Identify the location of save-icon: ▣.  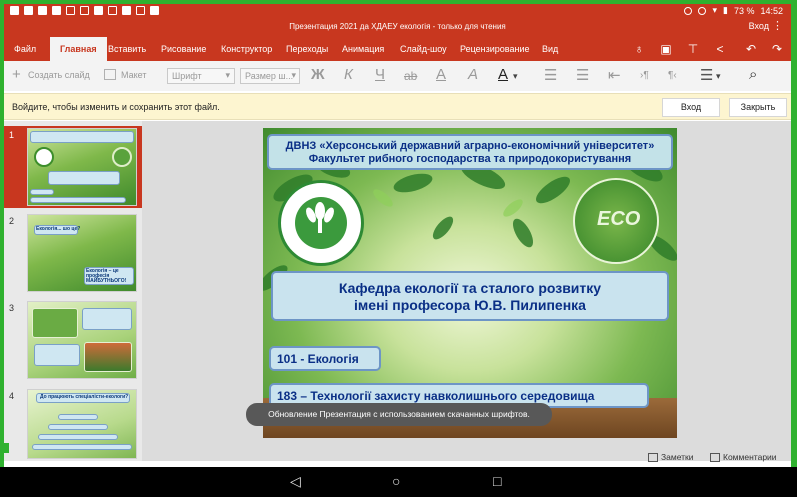
(666, 49).